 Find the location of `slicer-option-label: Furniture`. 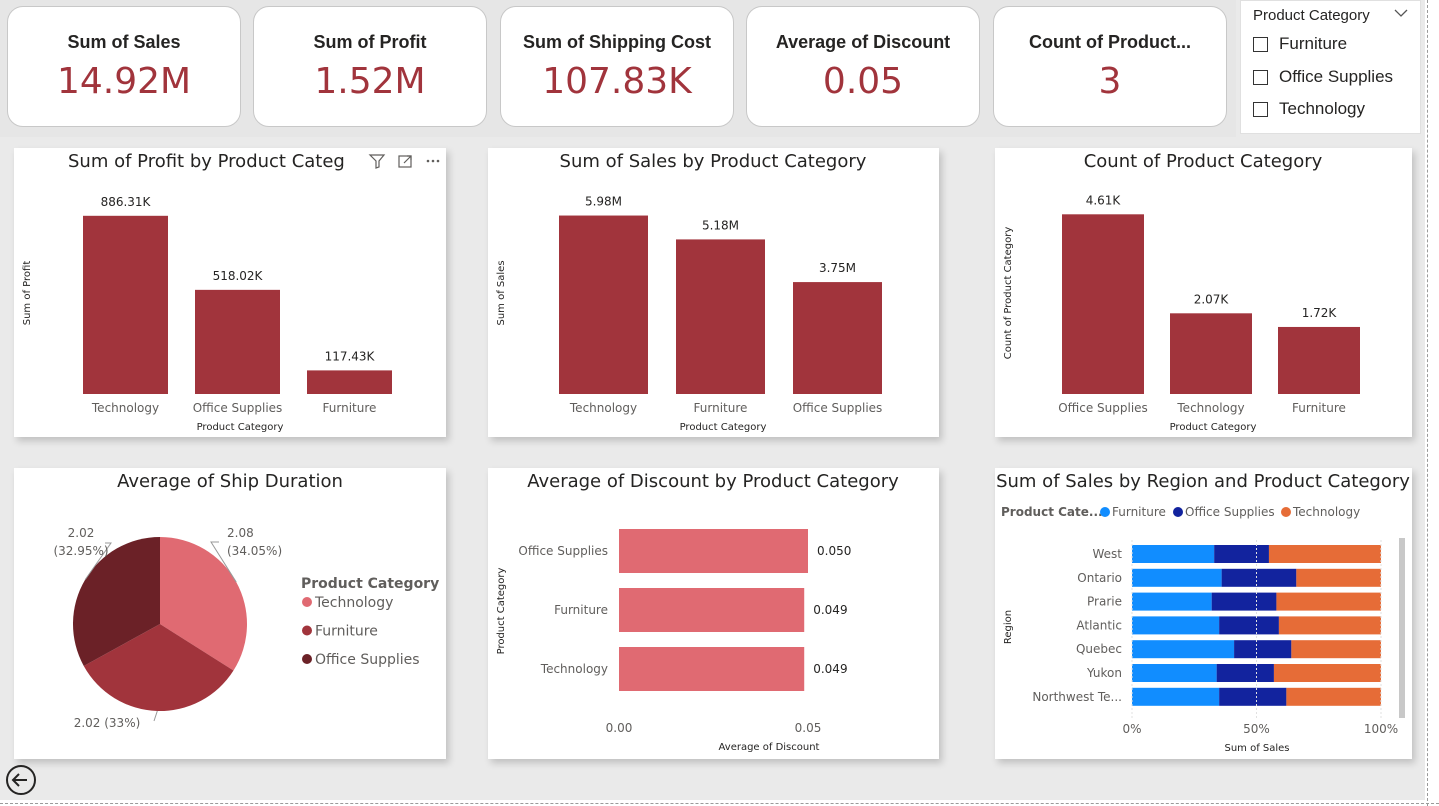

slicer-option-label: Furniture is located at coordinates (1313, 43).